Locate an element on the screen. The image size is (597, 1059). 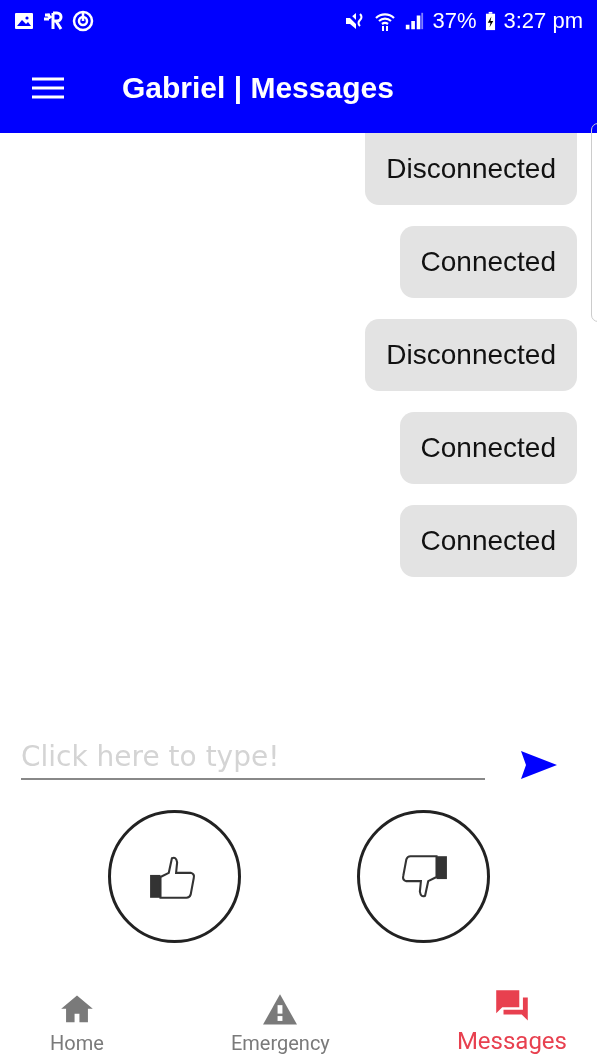
wifi-icon is located at coordinates (385, 21).